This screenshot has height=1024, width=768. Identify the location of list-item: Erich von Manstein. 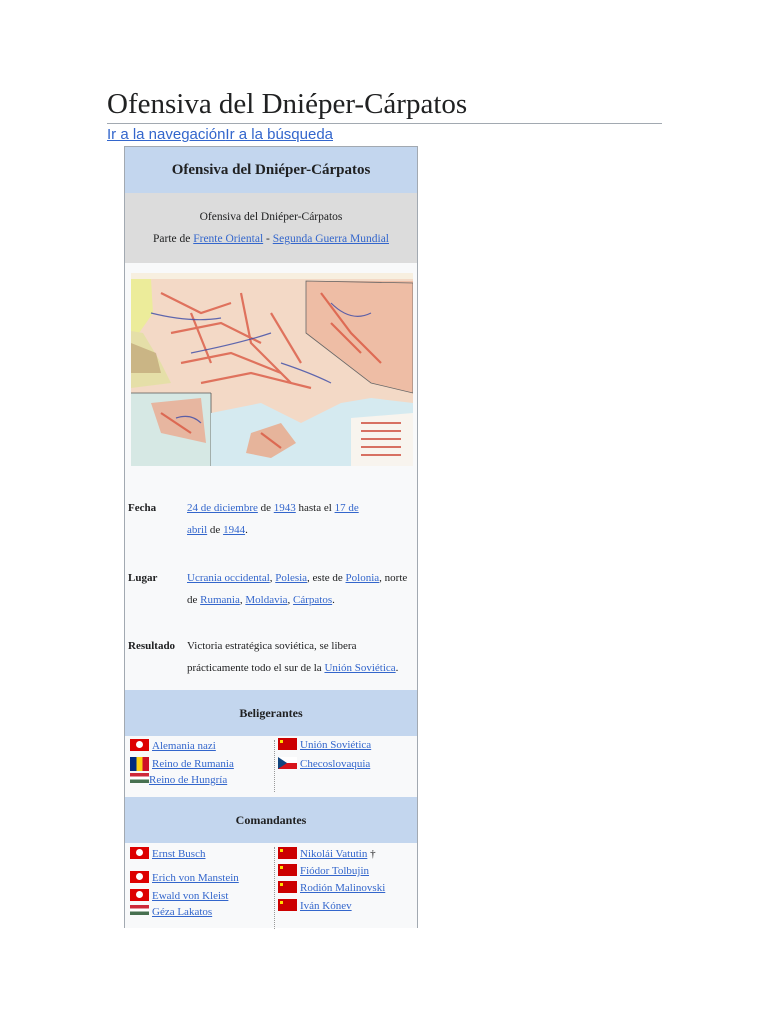
(184, 878).